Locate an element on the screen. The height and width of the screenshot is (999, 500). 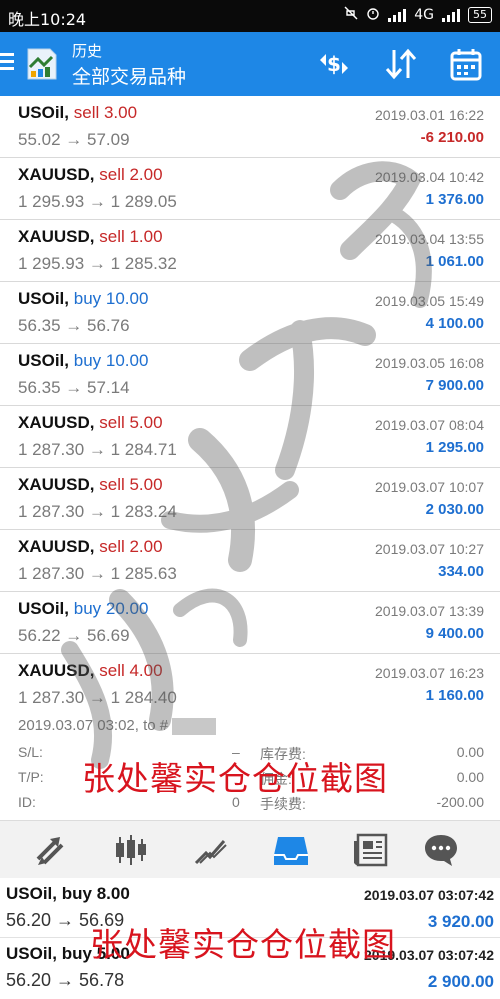
trade-profit: -6 210.00 is located at coordinates (452, 137).